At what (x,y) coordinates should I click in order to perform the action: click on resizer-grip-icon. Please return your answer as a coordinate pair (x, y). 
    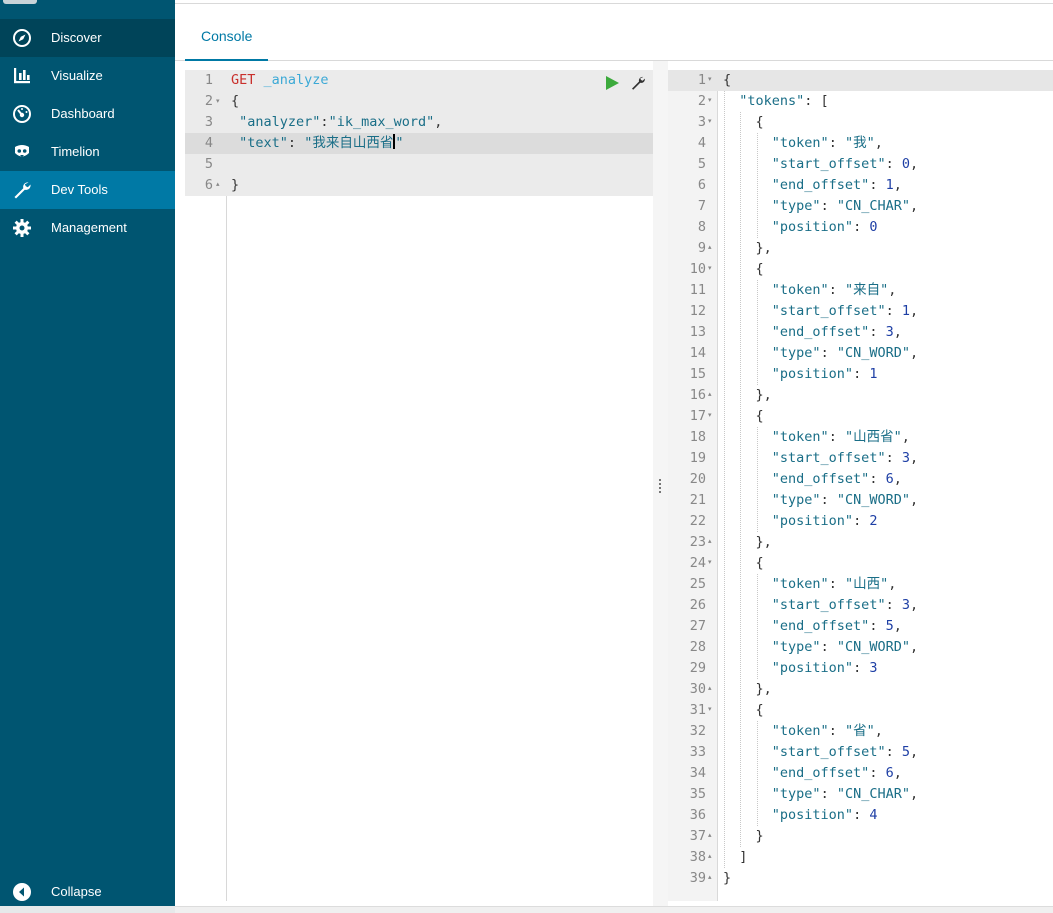
    Looking at the image, I should click on (660, 486).